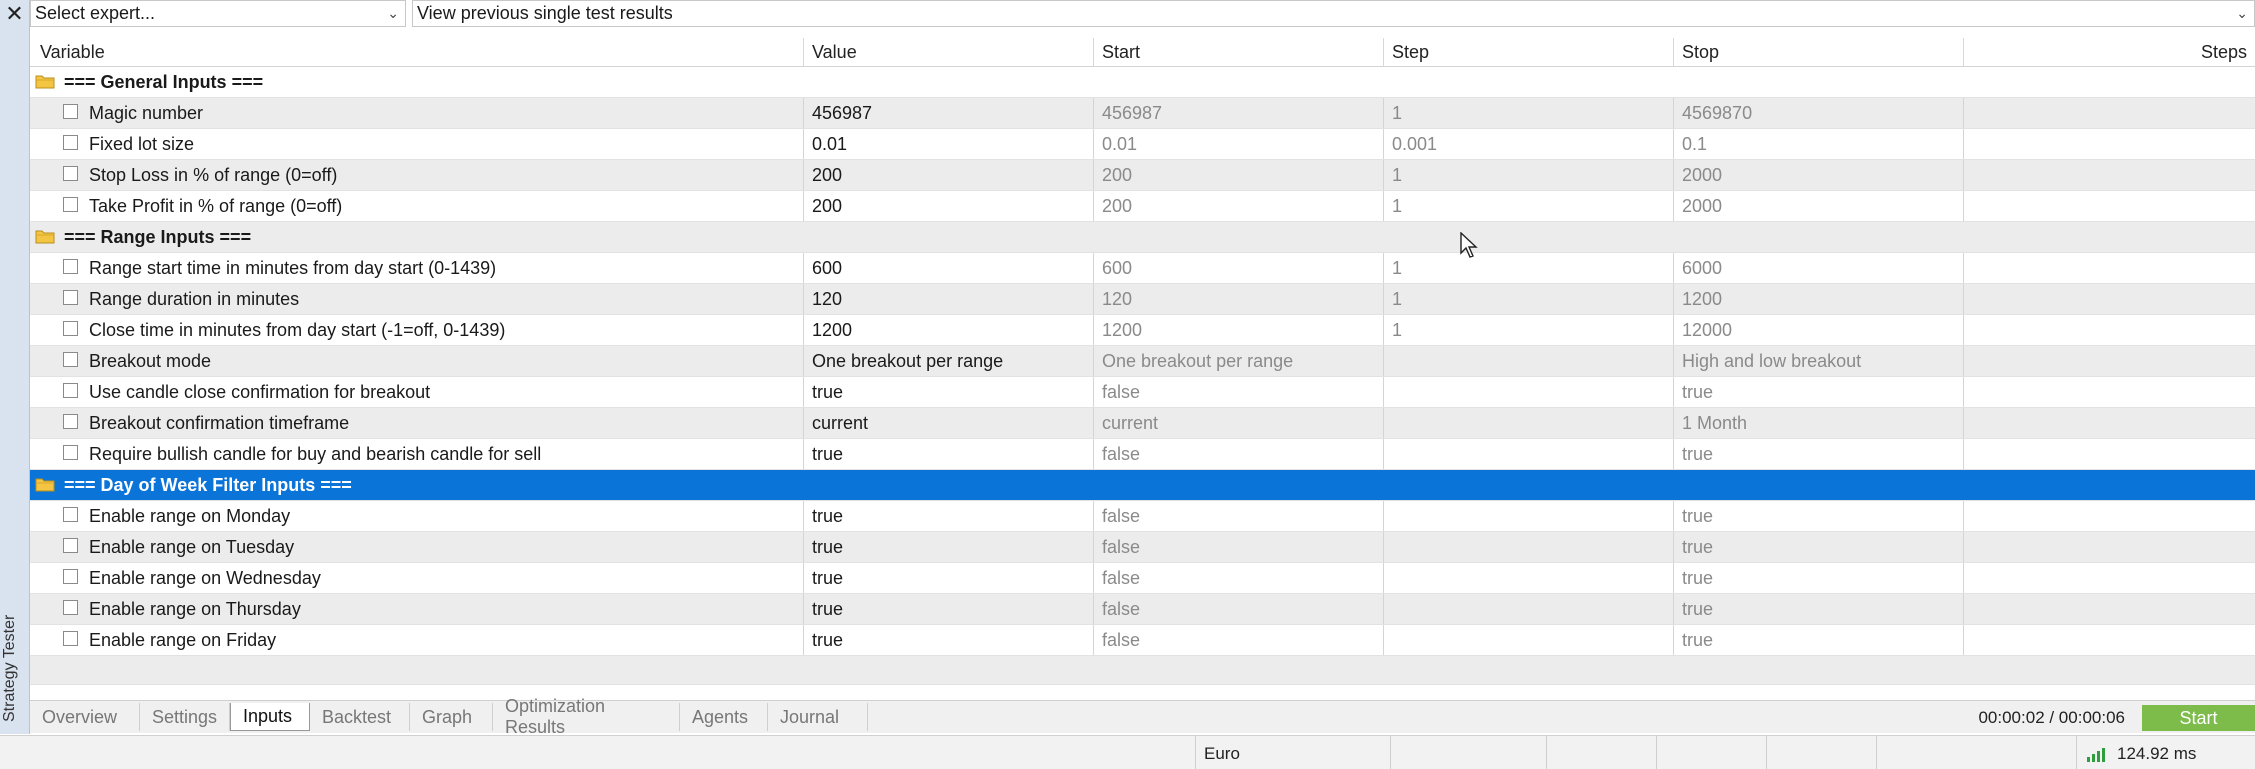 The image size is (2255, 769). What do you see at coordinates (1117, 299) in the screenshot?
I see `start-cell: 120` at bounding box center [1117, 299].